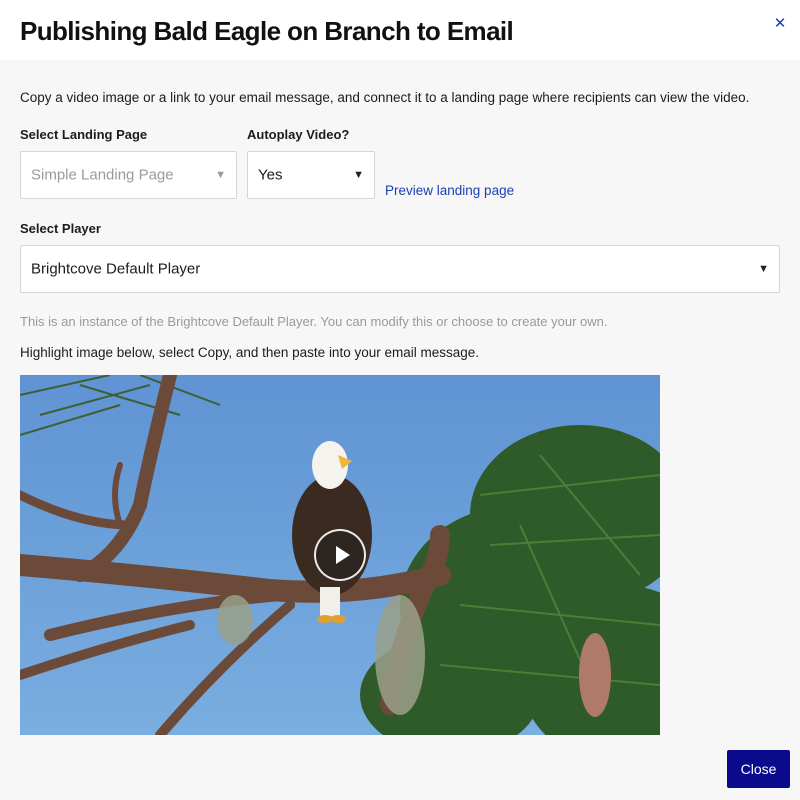 Image resolution: width=800 pixels, height=800 pixels. Describe the element at coordinates (343, 555) in the screenshot. I see `play-icon` at that location.